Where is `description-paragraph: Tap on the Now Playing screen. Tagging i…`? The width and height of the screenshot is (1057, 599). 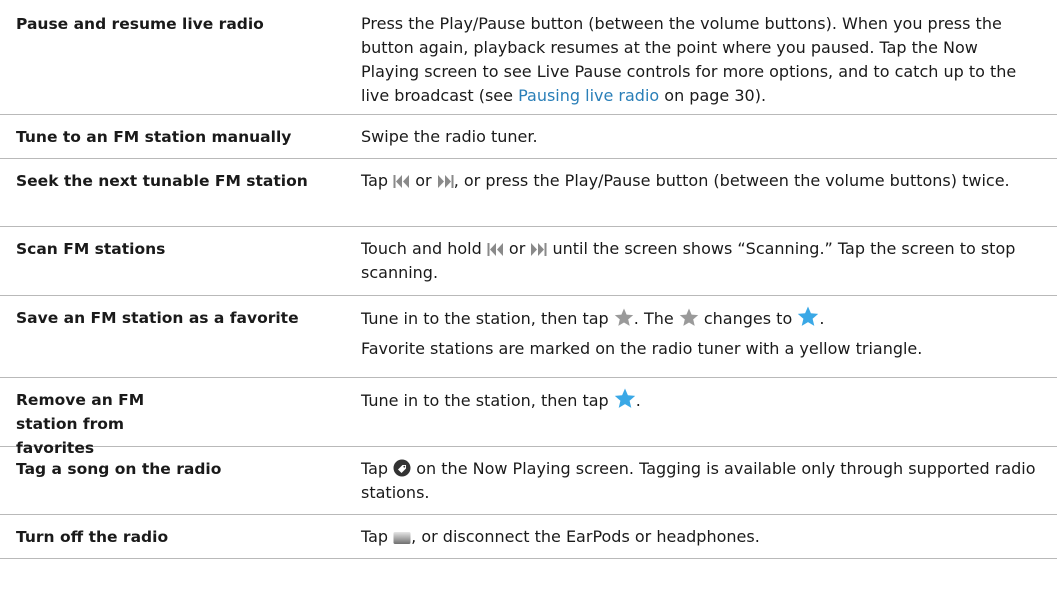
description-paragraph: Tap on the Now Playing screen. Tagging i… is located at coordinates (701, 481).